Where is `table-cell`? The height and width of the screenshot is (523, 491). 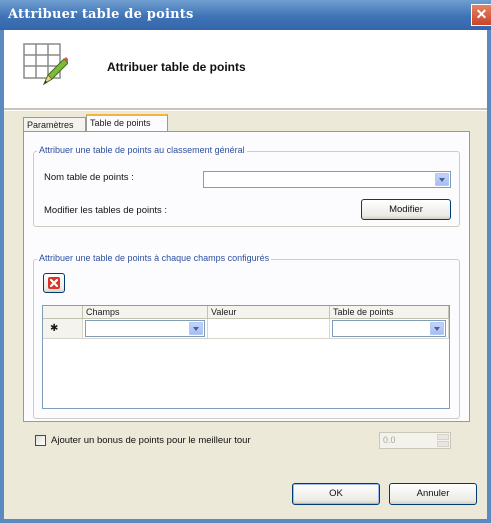
table-cell is located at coordinates (389, 329).